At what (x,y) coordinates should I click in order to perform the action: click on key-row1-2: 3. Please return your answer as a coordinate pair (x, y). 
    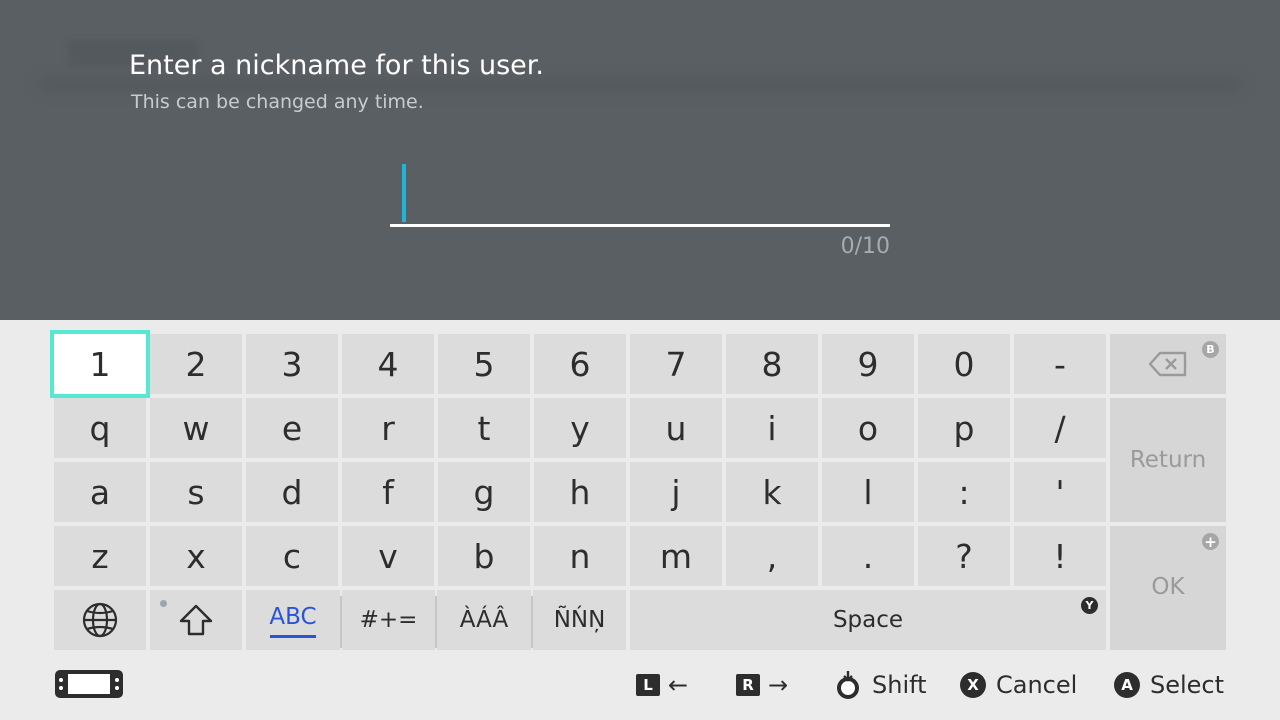
    Looking at the image, I should click on (292, 364).